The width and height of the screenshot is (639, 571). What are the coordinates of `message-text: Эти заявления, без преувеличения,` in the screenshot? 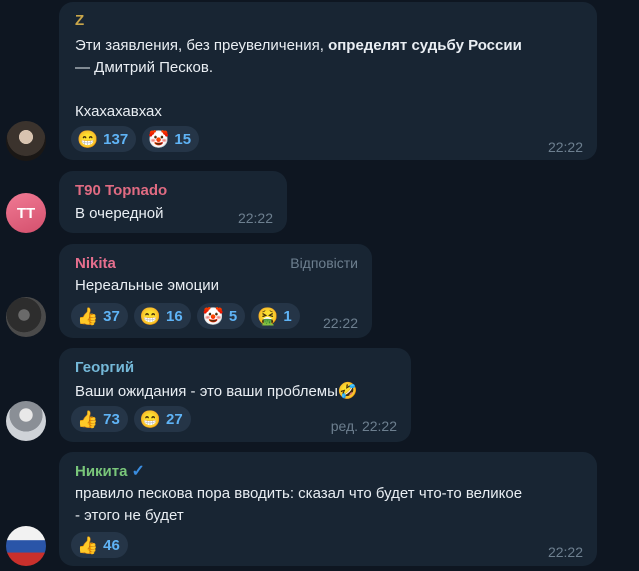 It's located at (202, 45).